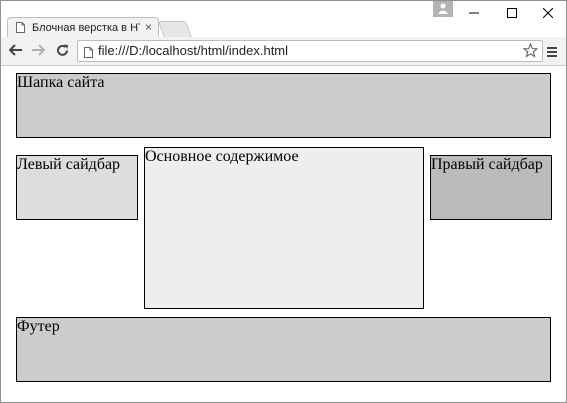  Describe the element at coordinates (16, 50) in the screenshot. I see `back-icon` at that location.